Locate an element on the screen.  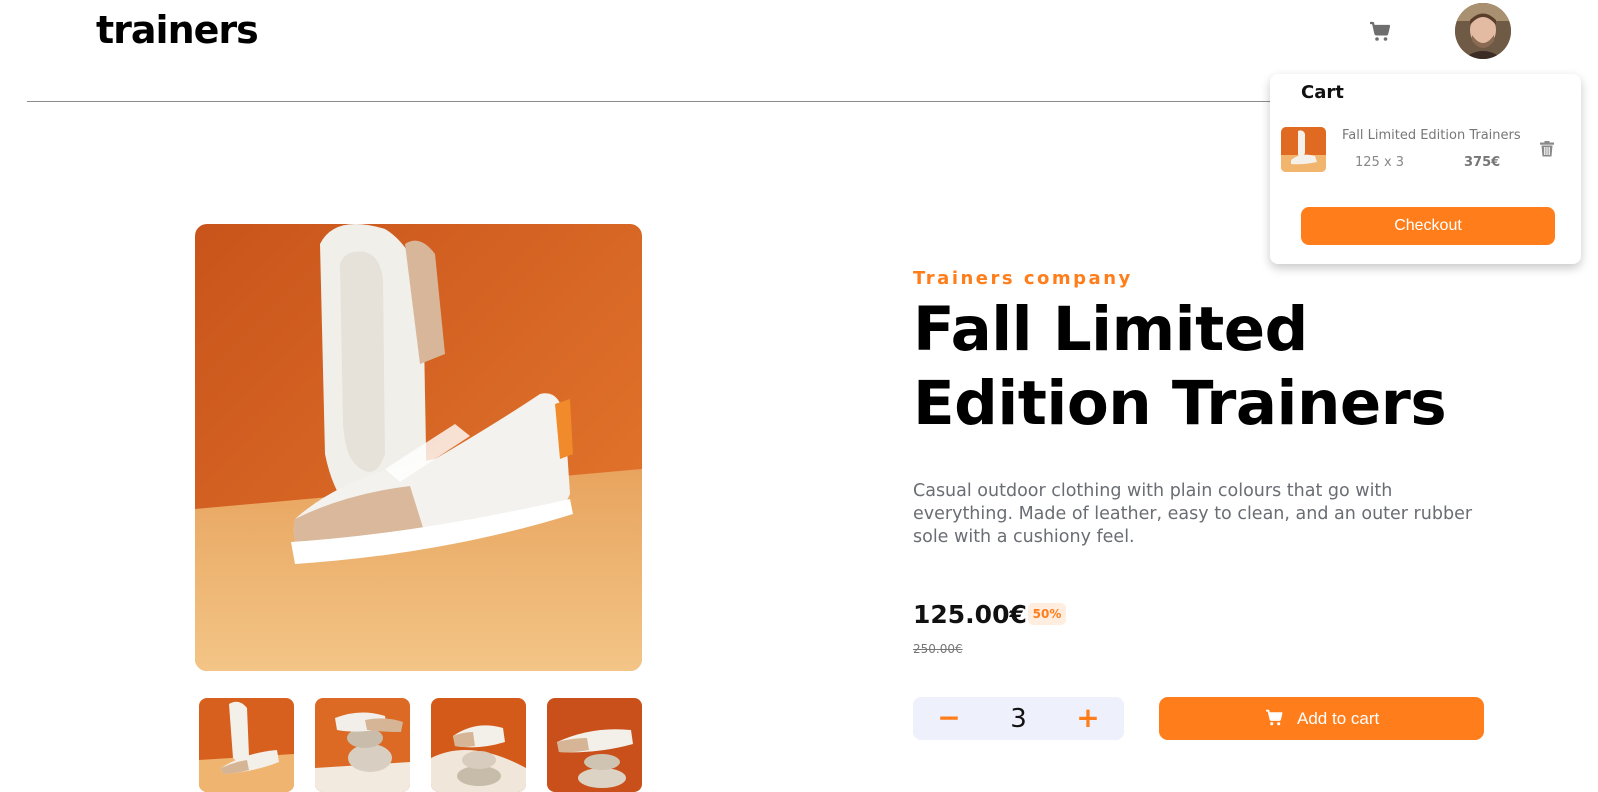
cart-item-quantity: 125 x 3 is located at coordinates (1380, 162).